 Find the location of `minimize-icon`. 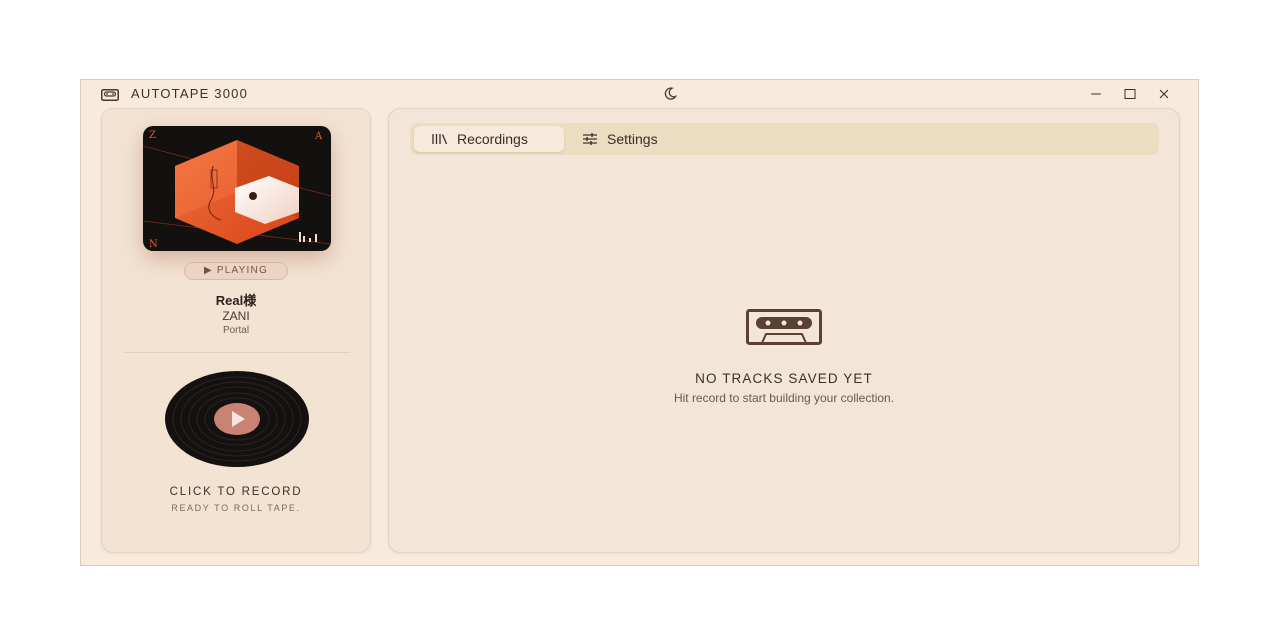

minimize-icon is located at coordinates (1096, 94).